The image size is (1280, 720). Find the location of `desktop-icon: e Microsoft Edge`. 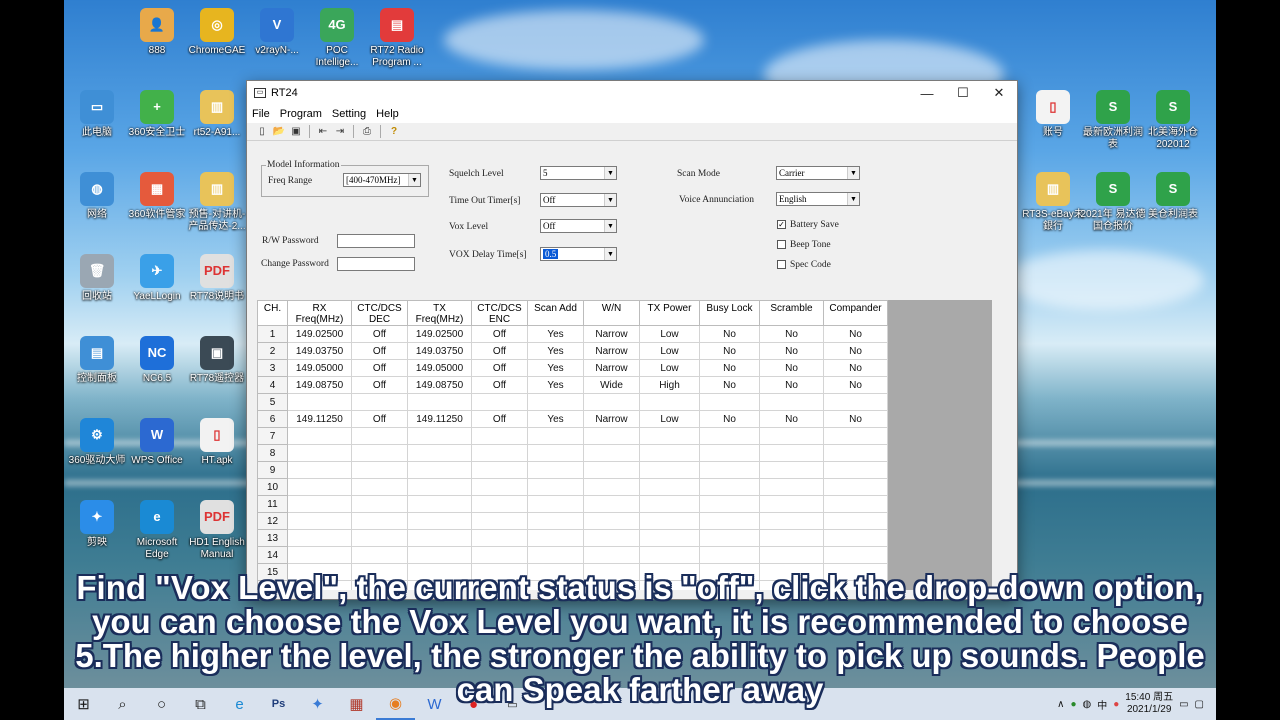

desktop-icon: e Microsoft Edge is located at coordinates (157, 530).